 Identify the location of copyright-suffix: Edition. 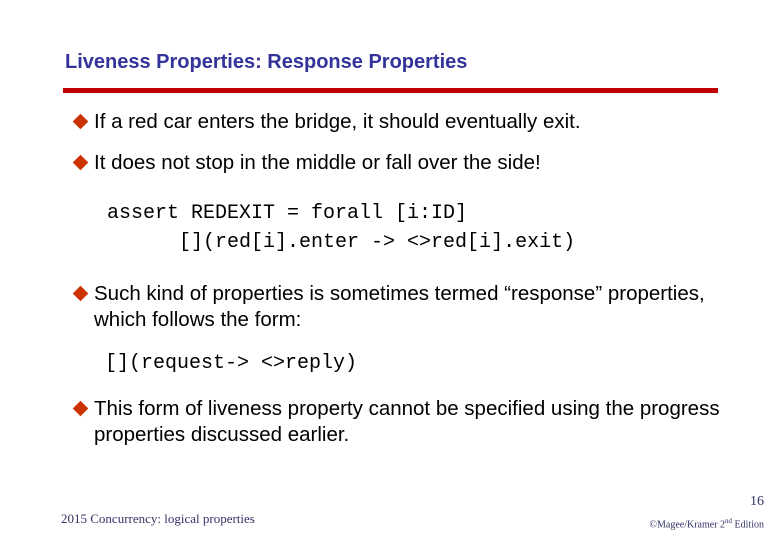
(748, 525).